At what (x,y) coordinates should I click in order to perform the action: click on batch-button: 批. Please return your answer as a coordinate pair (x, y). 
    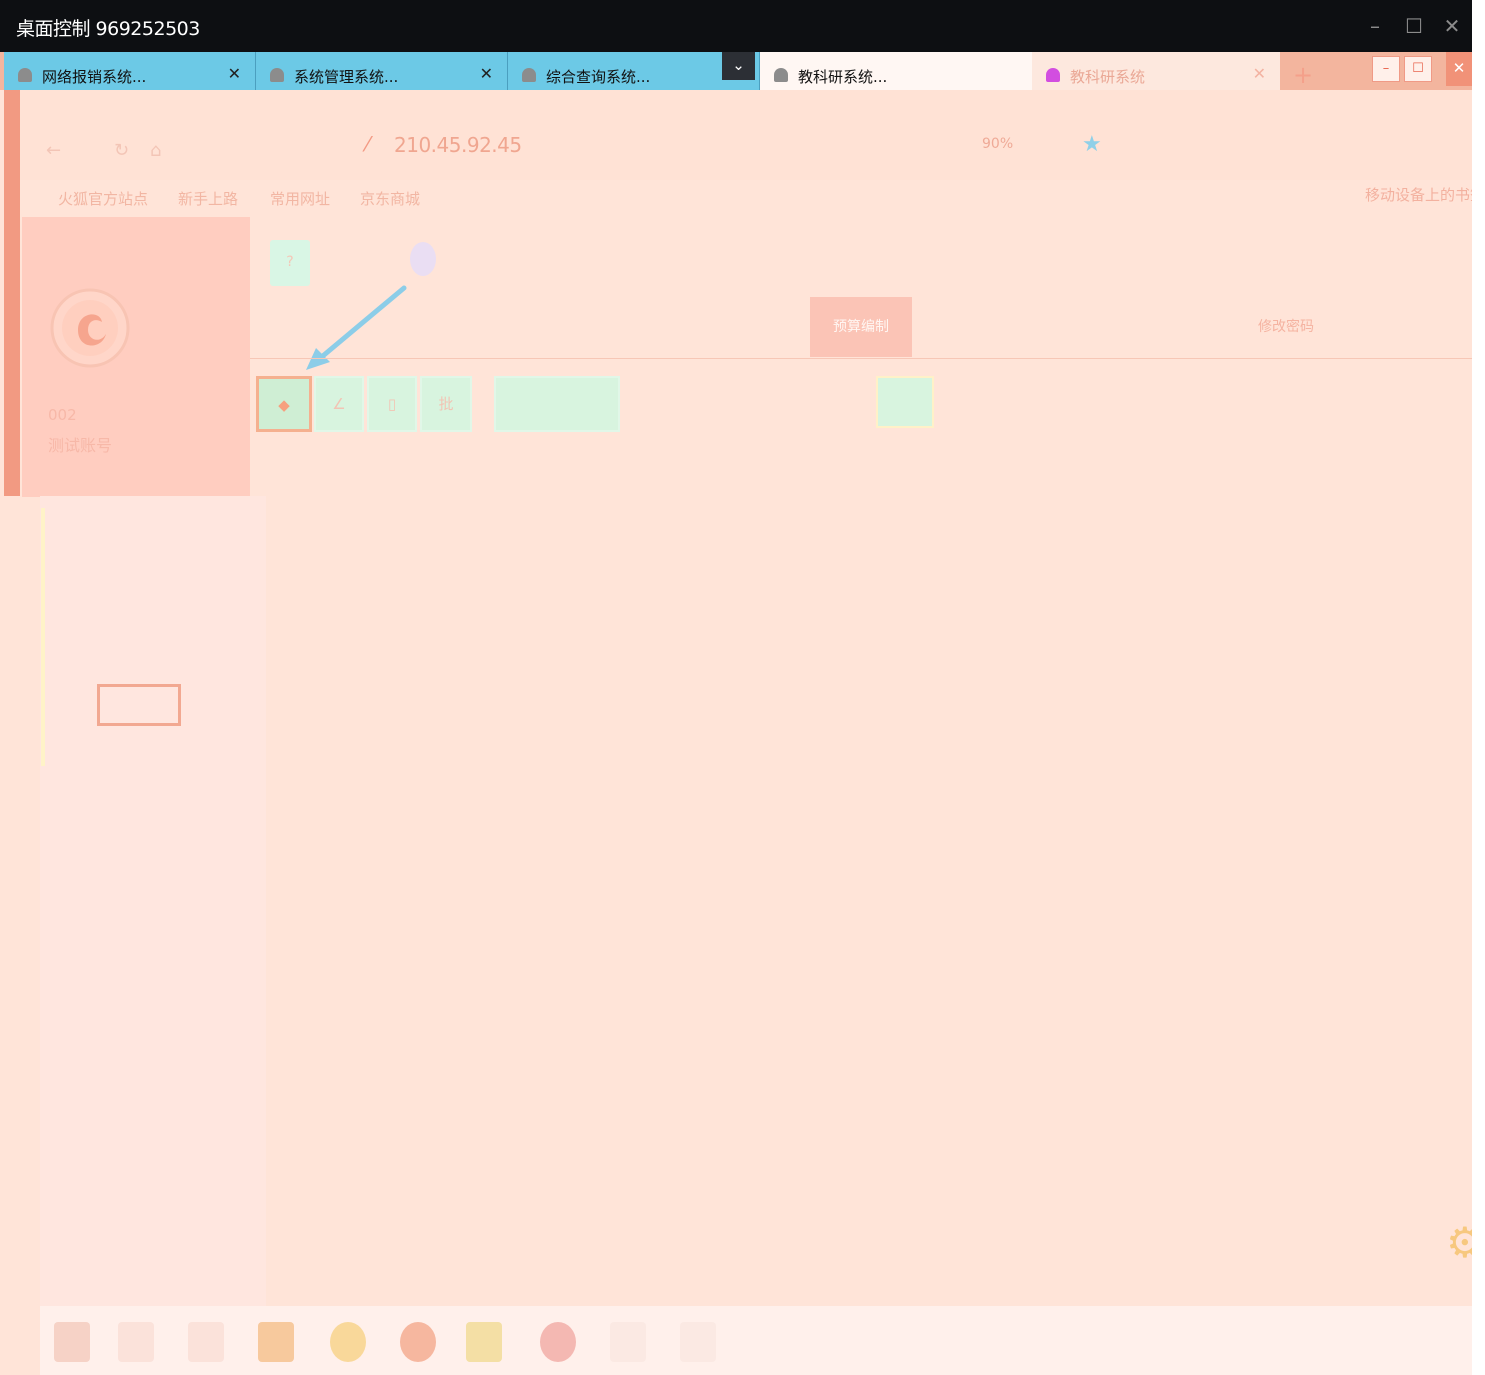
    Looking at the image, I should click on (446, 404).